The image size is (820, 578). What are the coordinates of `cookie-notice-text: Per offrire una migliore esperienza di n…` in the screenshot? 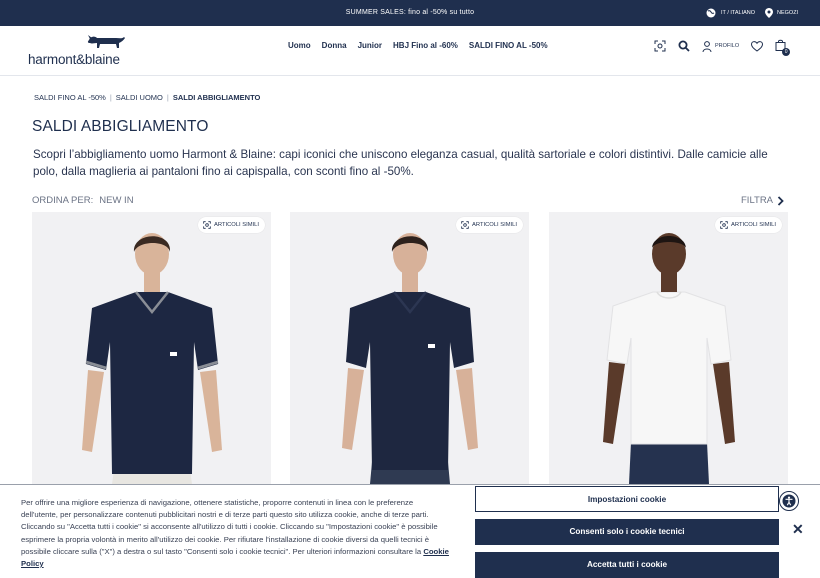 It's located at (236, 533).